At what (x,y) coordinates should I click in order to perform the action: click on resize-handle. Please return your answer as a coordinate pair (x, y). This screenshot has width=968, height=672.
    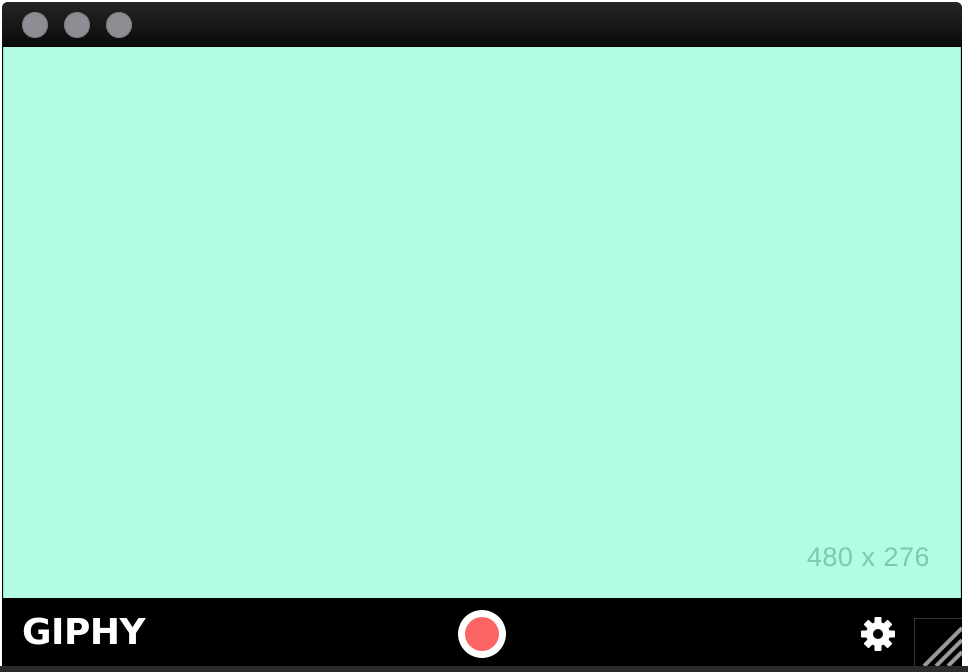
    Looking at the image, I should click on (938, 643).